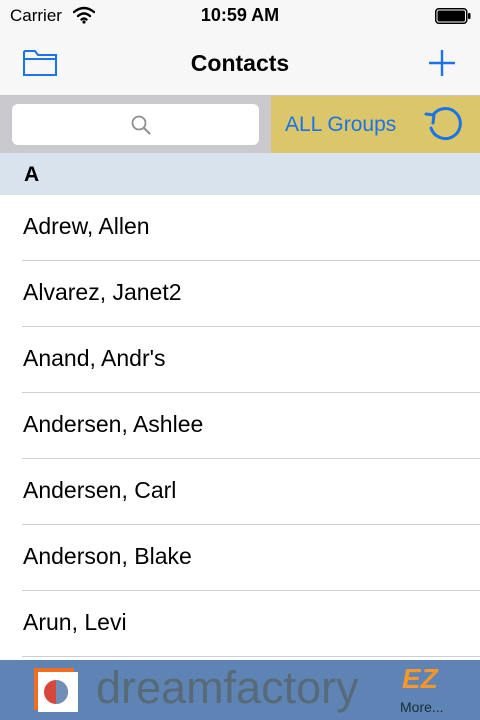 Image resolution: width=480 pixels, height=720 pixels. Describe the element at coordinates (240, 624) in the screenshot. I see `contact-row: Arun, Levi` at that location.